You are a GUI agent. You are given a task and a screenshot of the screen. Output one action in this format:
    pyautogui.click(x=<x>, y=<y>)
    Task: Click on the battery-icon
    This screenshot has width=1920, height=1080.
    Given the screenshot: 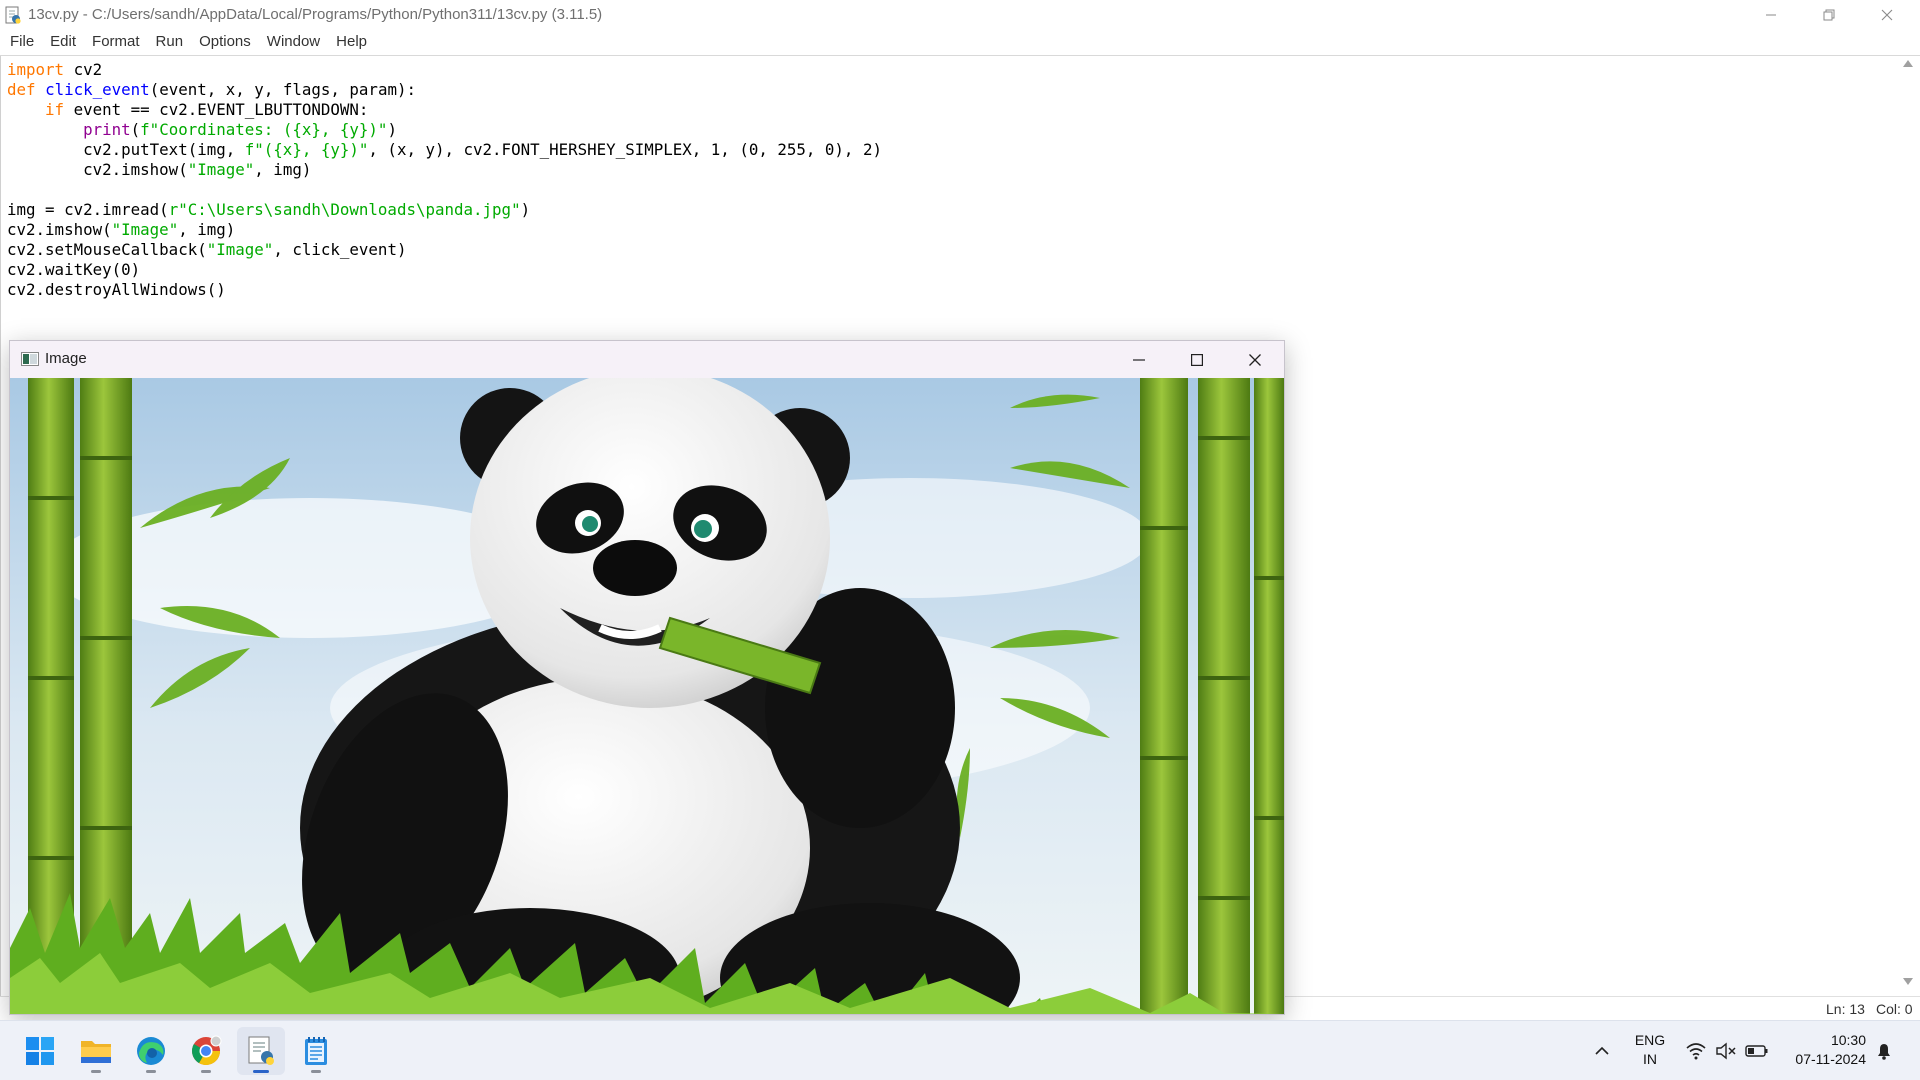 What is the action you would take?
    pyautogui.click(x=1757, y=1051)
    